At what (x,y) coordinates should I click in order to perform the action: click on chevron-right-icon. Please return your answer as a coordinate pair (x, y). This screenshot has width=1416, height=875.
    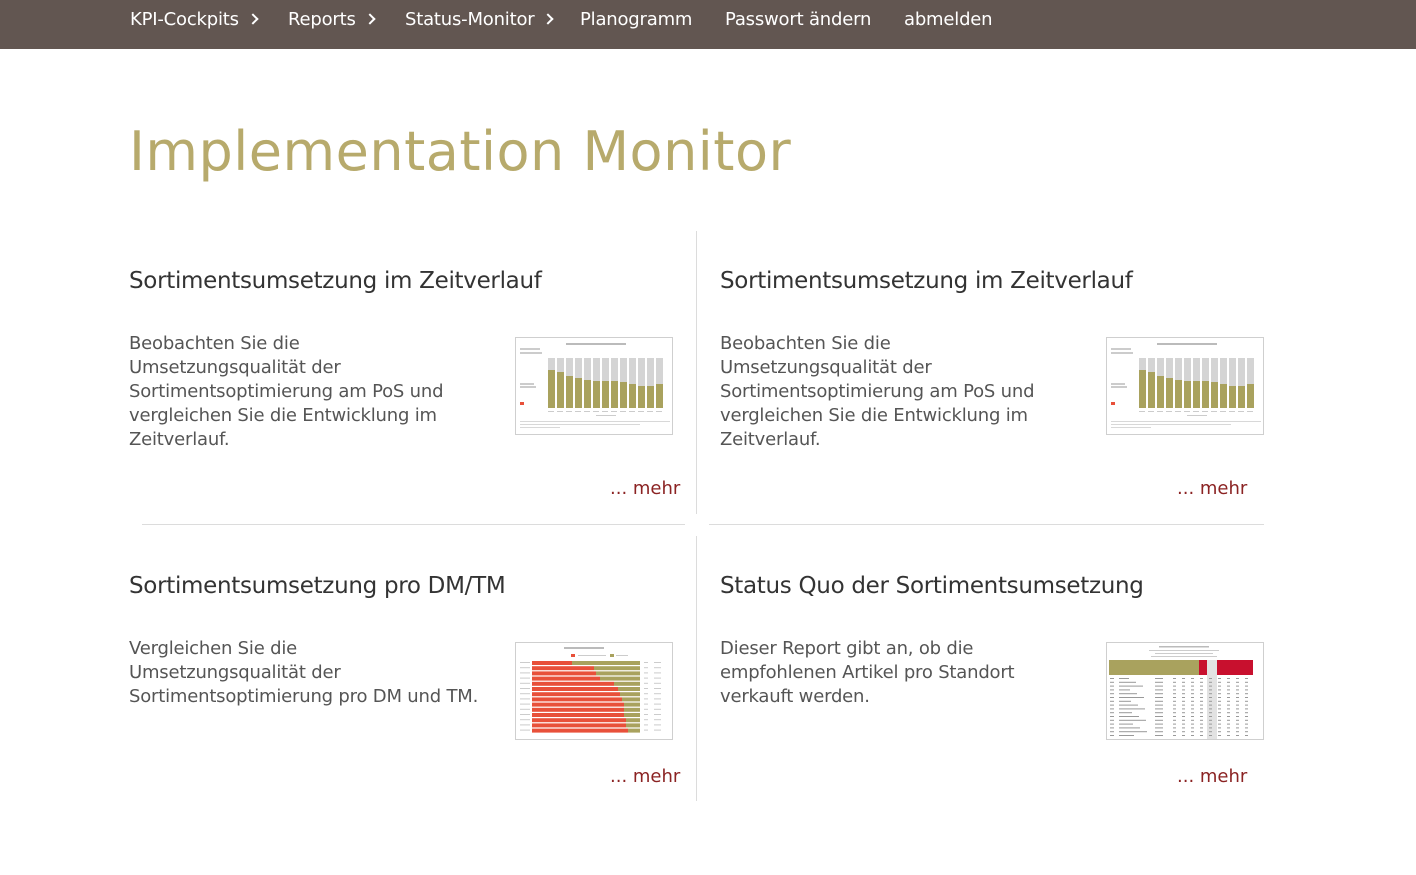
    Looking at the image, I should click on (253, 19).